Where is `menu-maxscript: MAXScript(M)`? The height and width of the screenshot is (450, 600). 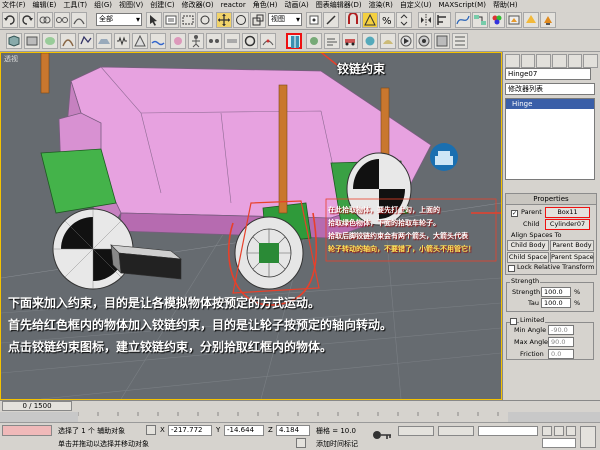 menu-maxscript: MAXScript(M) is located at coordinates (462, 5).